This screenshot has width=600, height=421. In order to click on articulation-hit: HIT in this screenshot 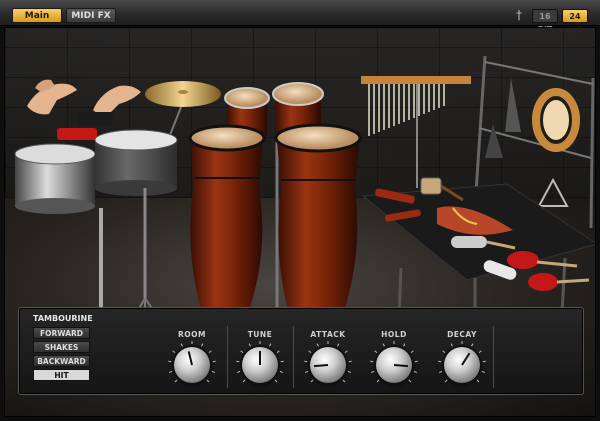, I will do `click(61, 375)`.